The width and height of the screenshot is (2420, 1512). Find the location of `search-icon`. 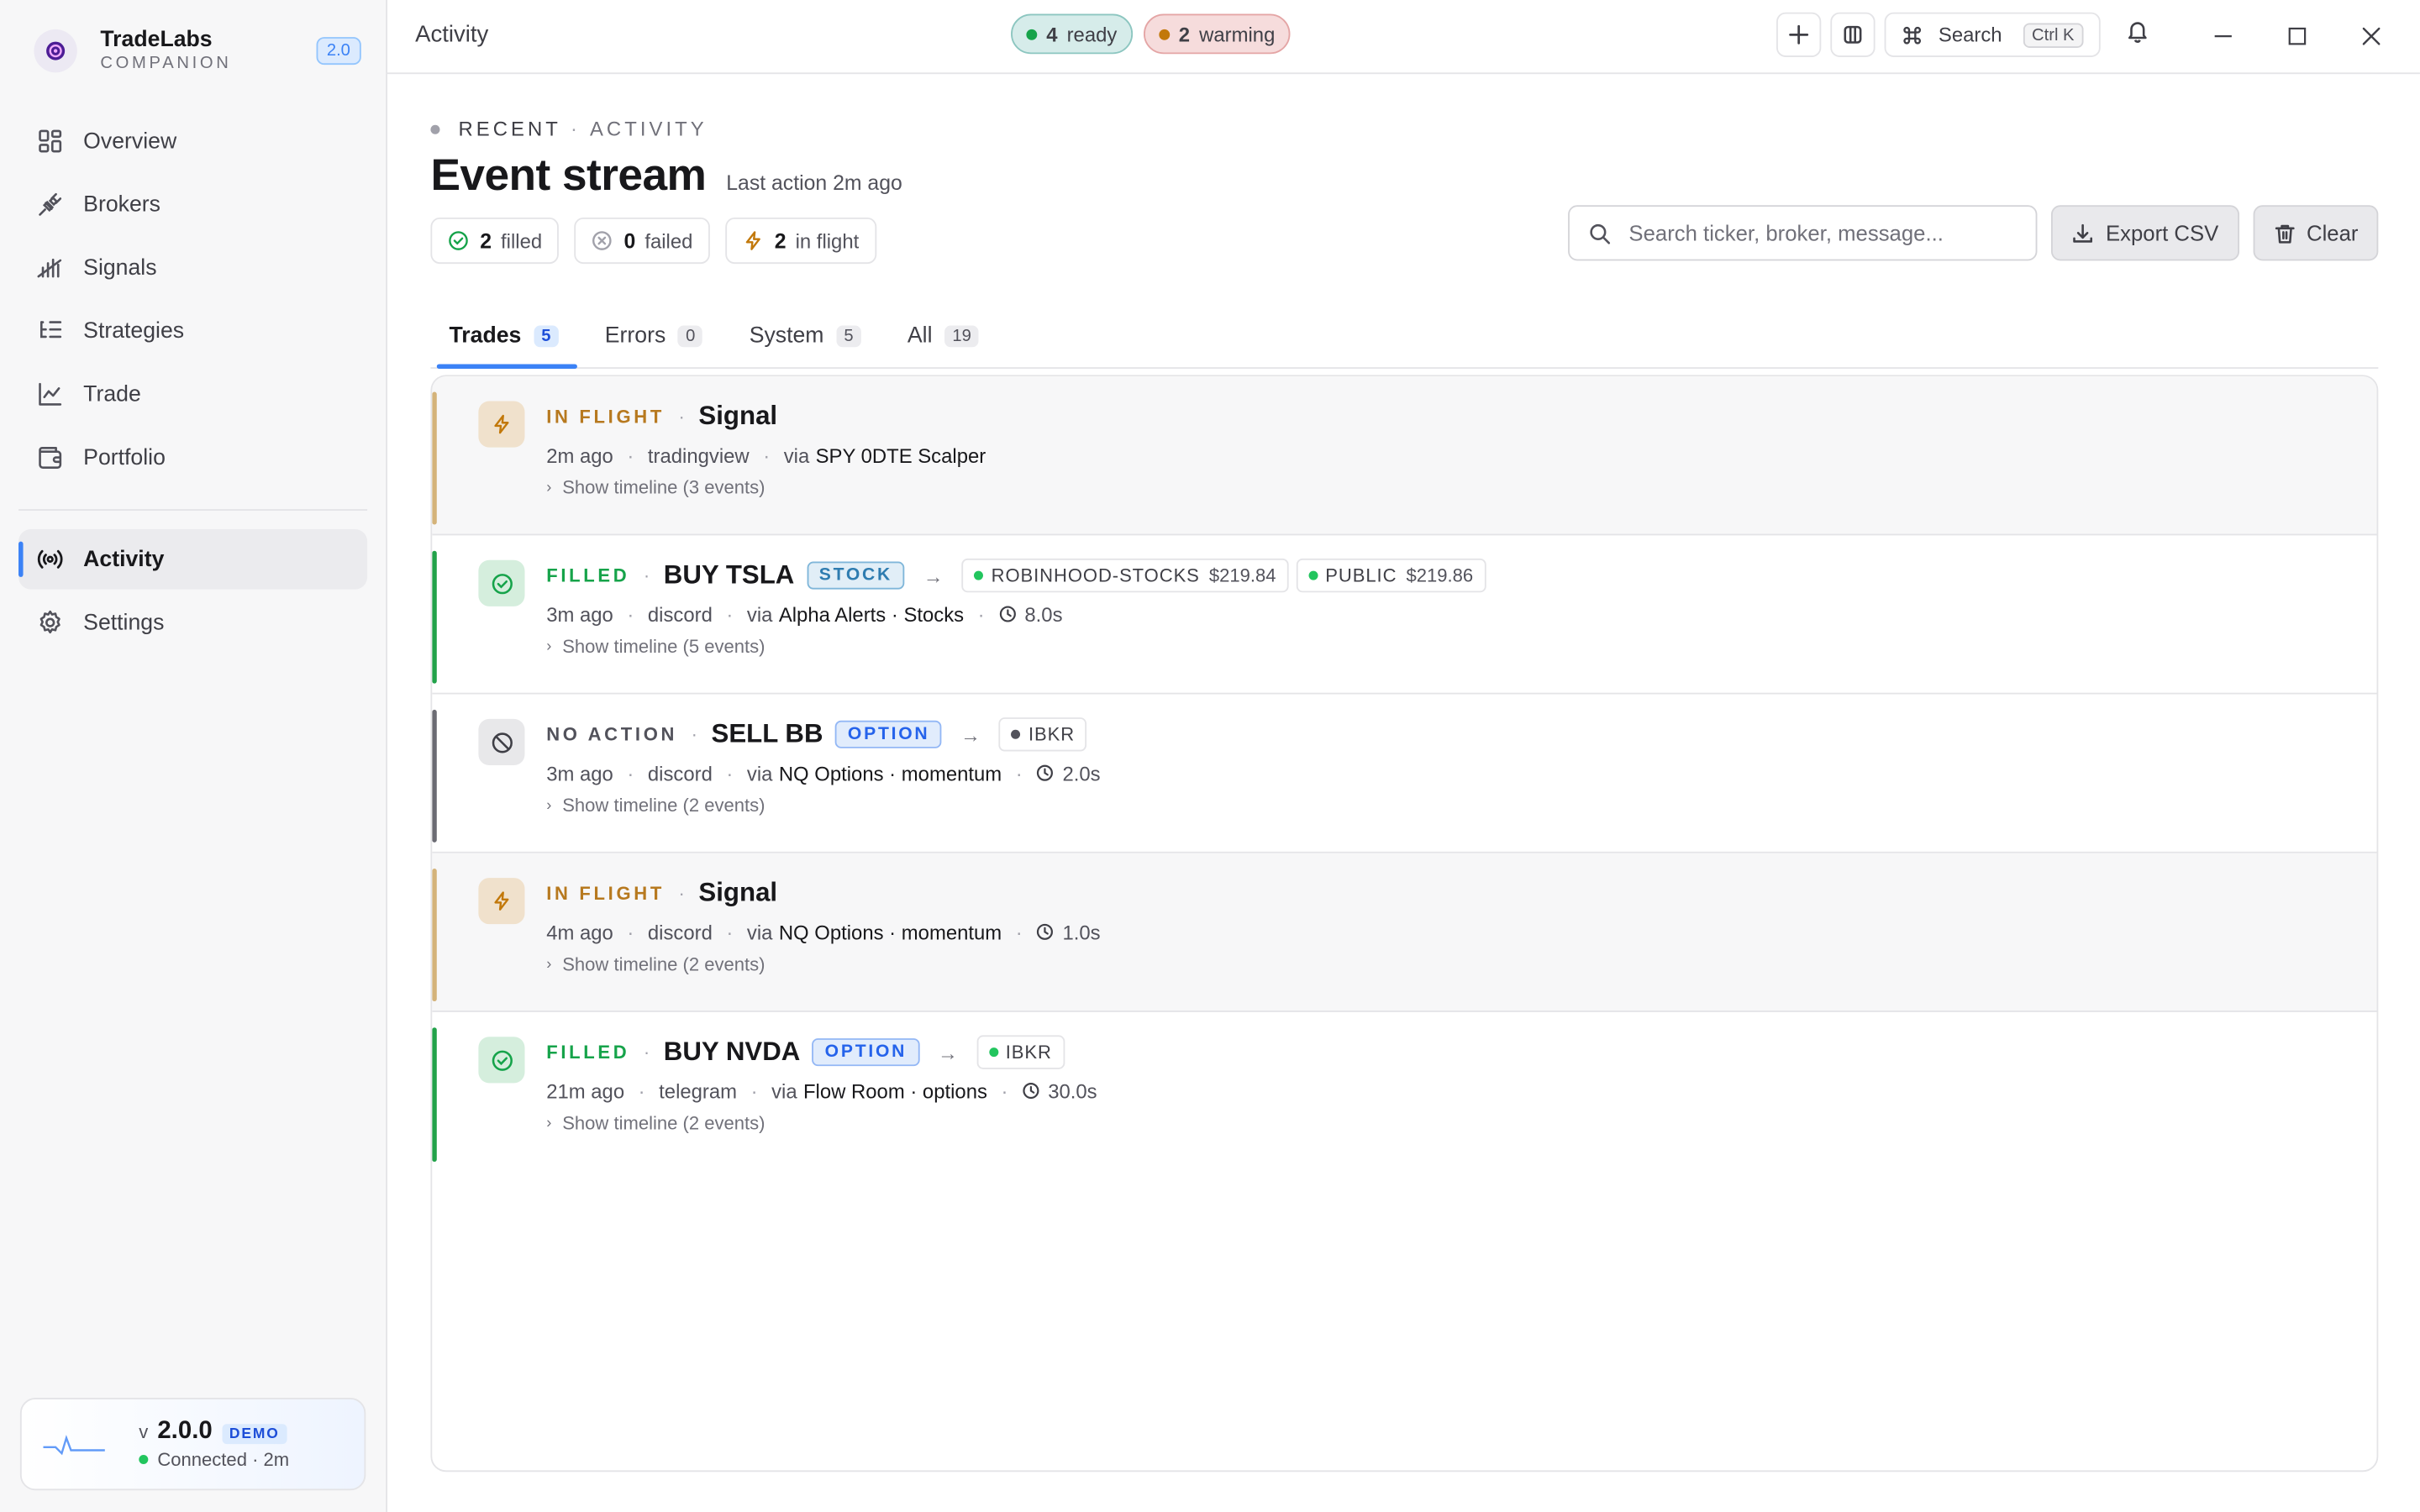

search-icon is located at coordinates (1601, 233).